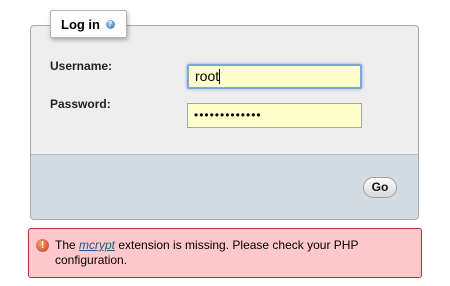  Describe the element at coordinates (274, 115) in the screenshot. I see `password-input: •••••••••••••` at that location.